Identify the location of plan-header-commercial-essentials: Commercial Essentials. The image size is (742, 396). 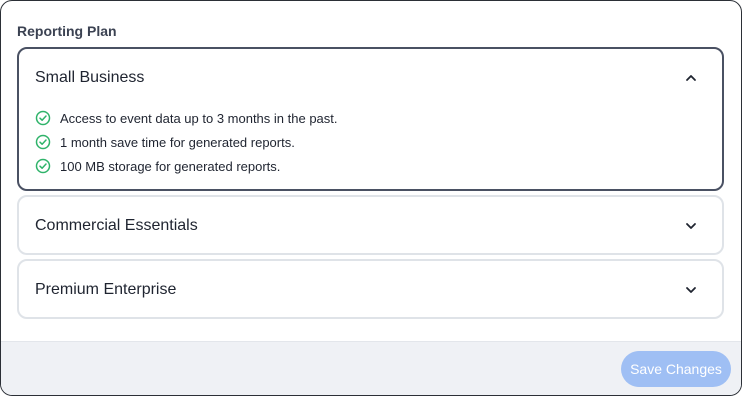
(370, 226).